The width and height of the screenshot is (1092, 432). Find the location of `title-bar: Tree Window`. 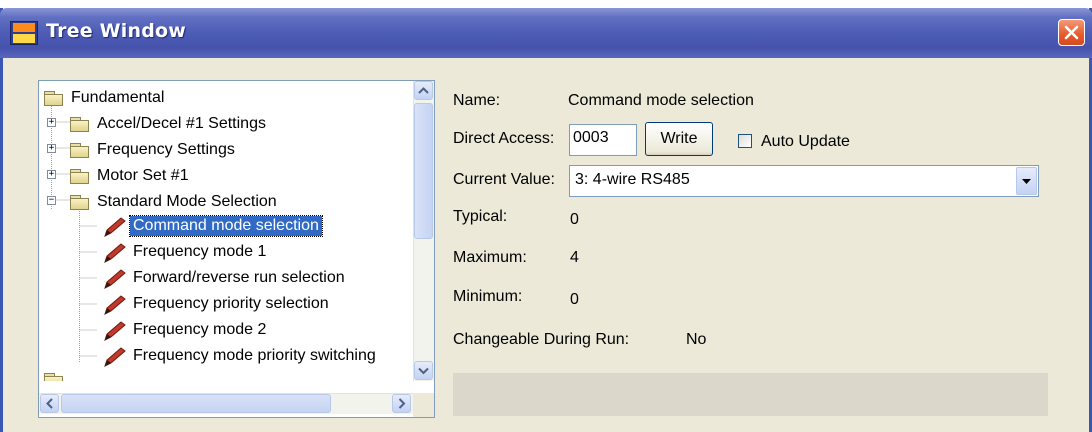

title-bar: Tree Window is located at coordinates (546, 33).